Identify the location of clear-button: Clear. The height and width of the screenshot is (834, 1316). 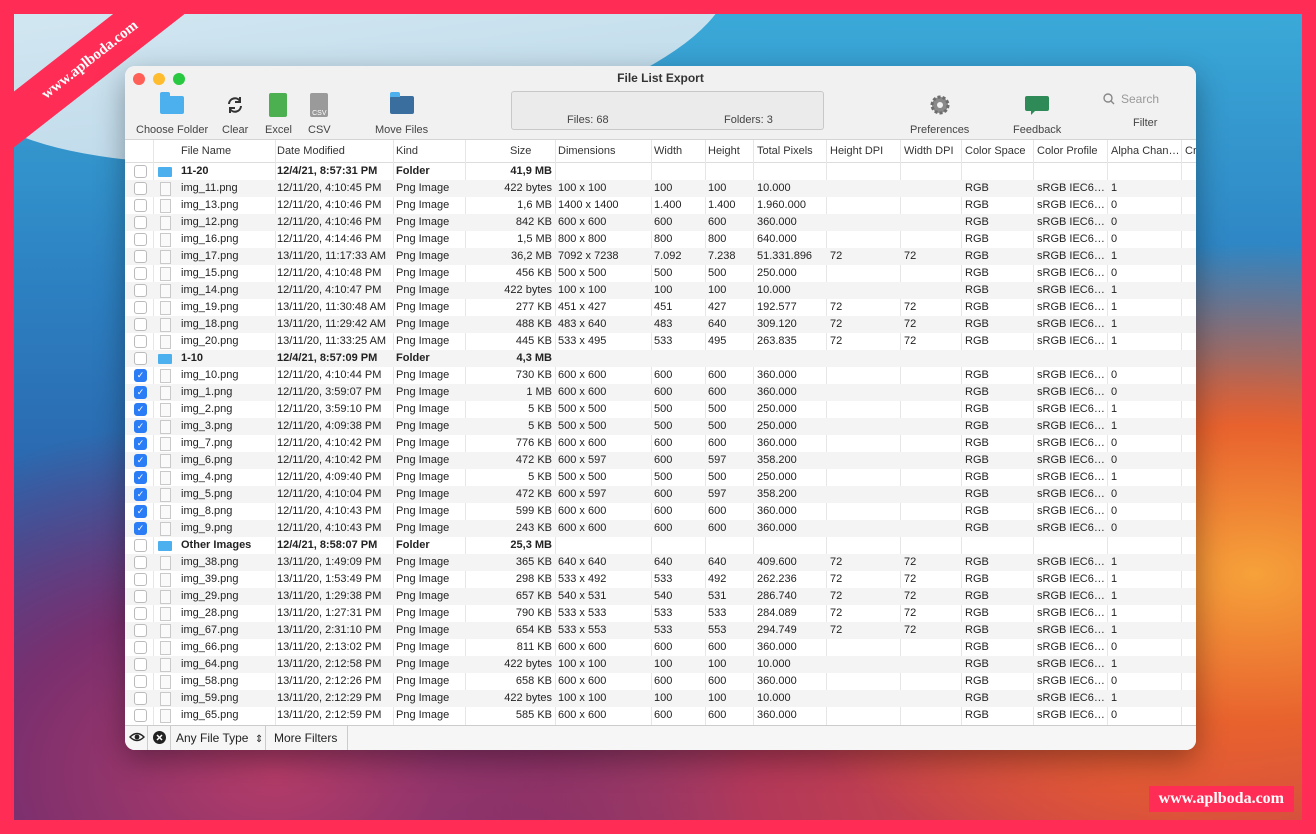
(235, 114).